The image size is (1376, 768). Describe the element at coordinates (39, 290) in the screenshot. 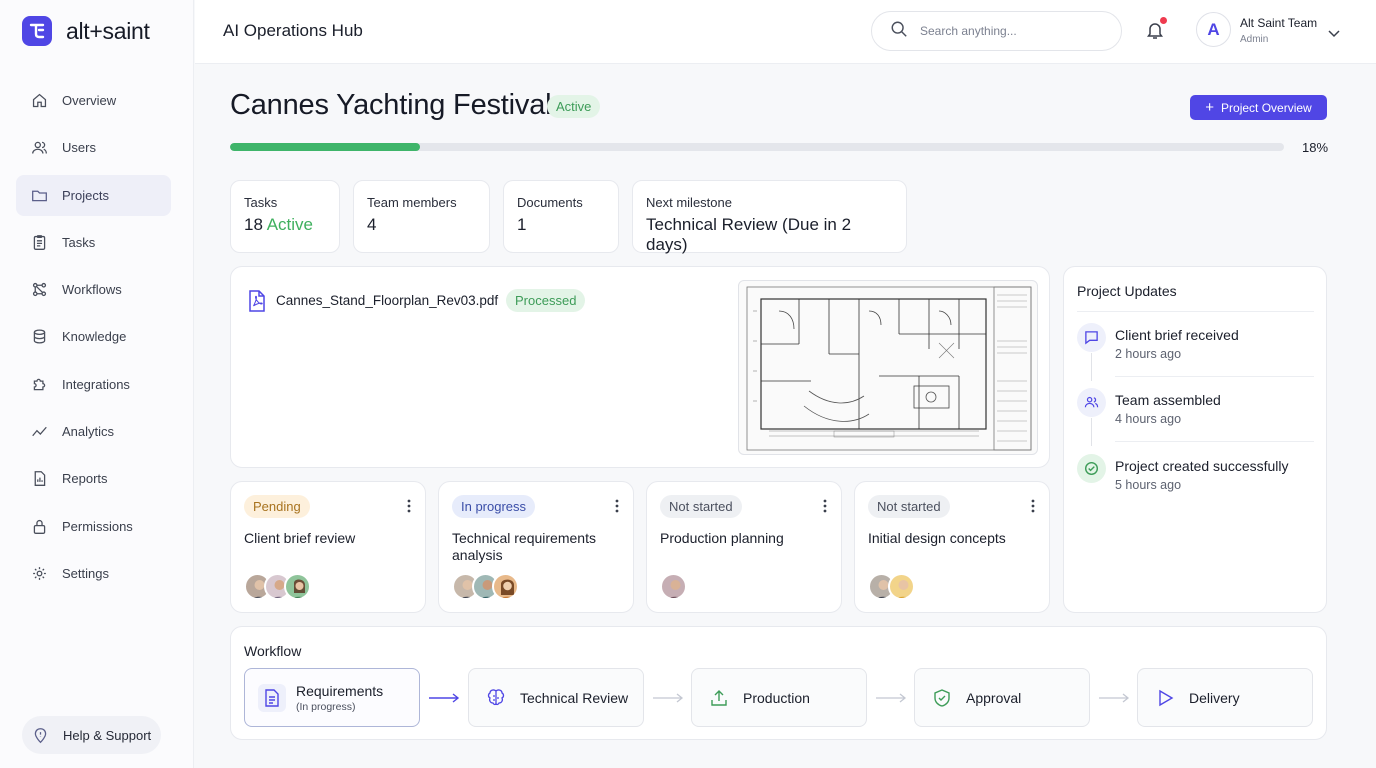

I see `workflow-icon` at that location.